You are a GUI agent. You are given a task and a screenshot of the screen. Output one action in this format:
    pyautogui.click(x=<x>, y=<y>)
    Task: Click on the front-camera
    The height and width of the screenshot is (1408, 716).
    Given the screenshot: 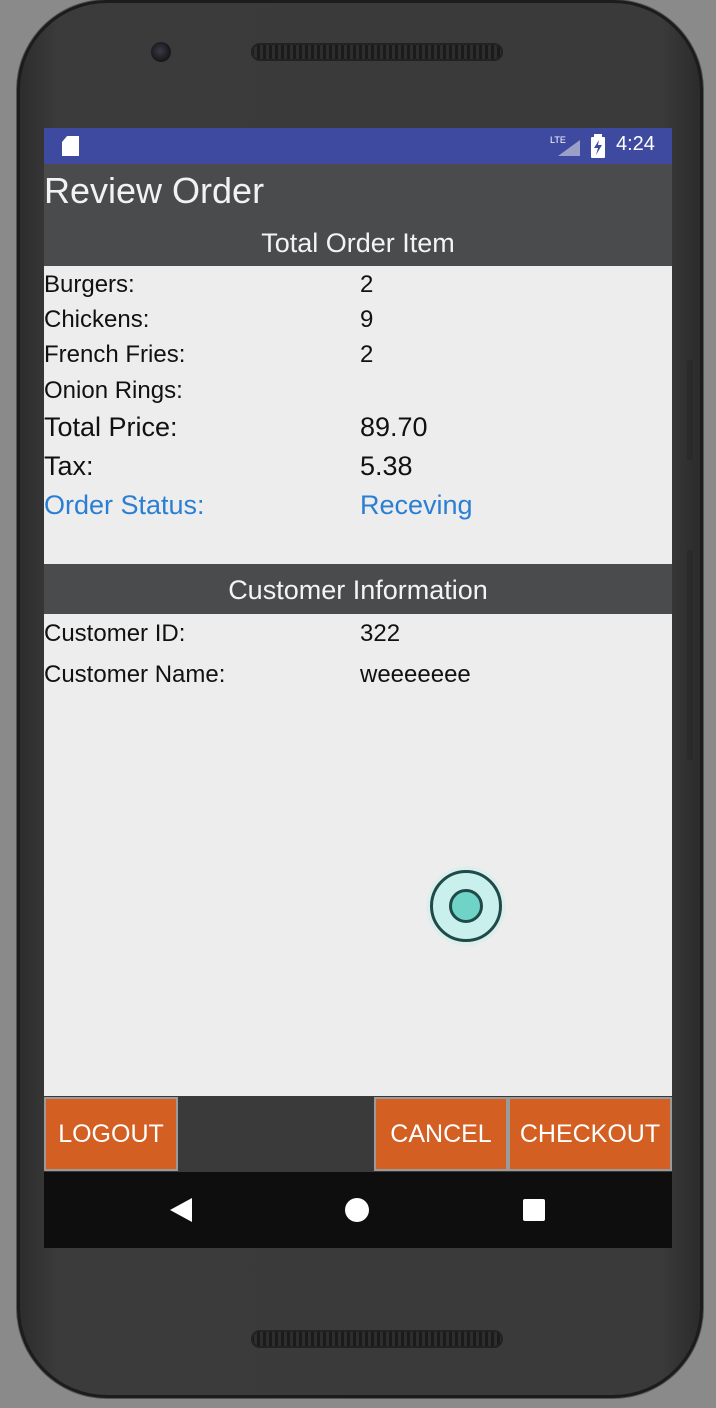 What is the action you would take?
    pyautogui.click(x=161, y=52)
    